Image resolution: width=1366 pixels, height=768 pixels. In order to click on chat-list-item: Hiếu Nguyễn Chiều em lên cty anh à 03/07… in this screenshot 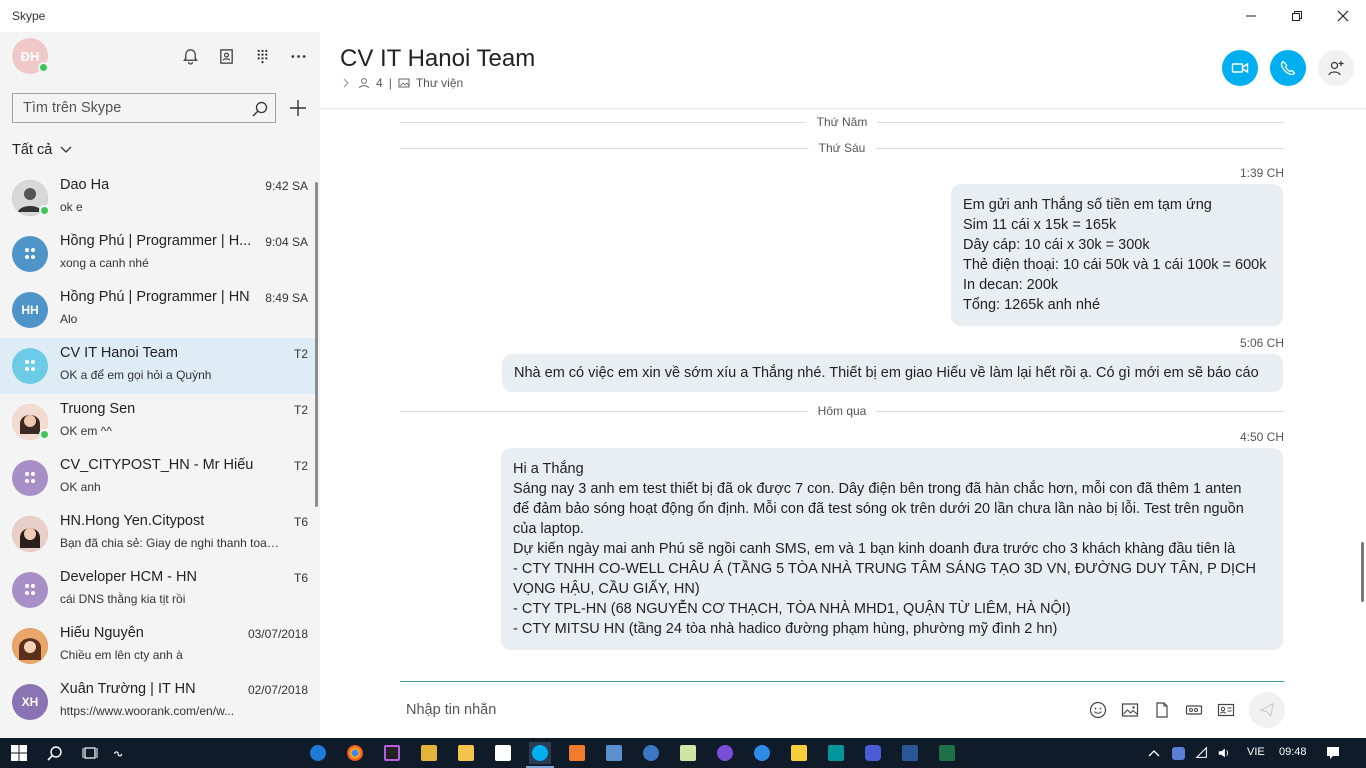, I will do `click(158, 646)`.